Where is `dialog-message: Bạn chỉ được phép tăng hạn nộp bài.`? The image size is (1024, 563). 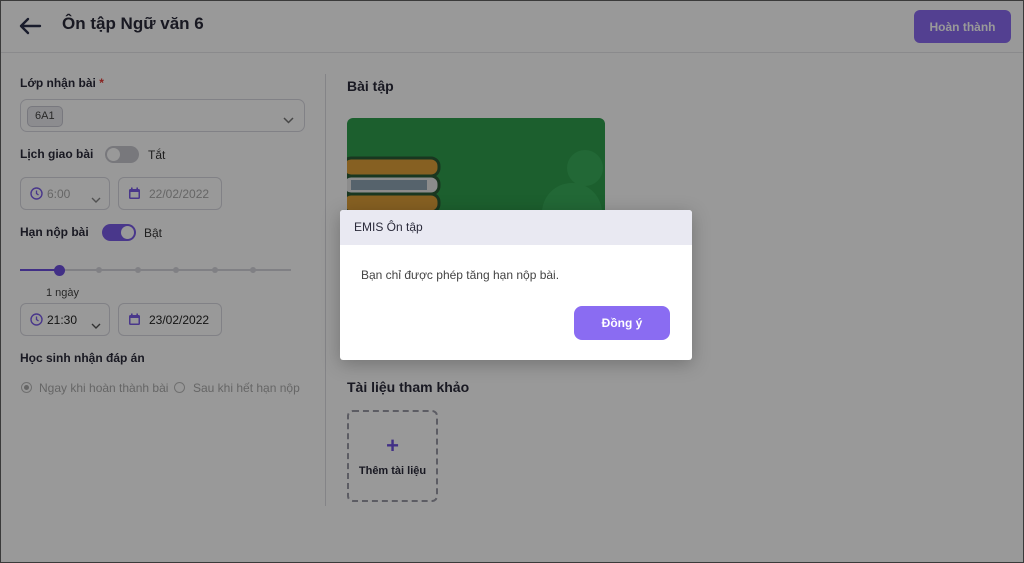 dialog-message: Bạn chỉ được phép tăng hạn nộp bài. is located at coordinates (460, 275).